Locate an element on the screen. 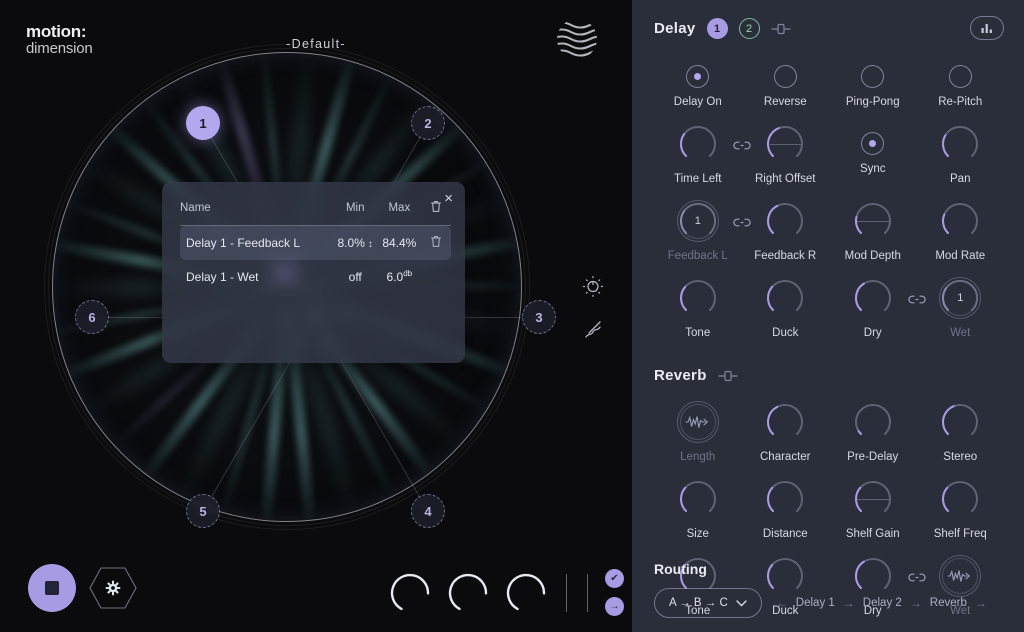 The image size is (1024, 632). radio-sync is located at coordinates (873, 143).